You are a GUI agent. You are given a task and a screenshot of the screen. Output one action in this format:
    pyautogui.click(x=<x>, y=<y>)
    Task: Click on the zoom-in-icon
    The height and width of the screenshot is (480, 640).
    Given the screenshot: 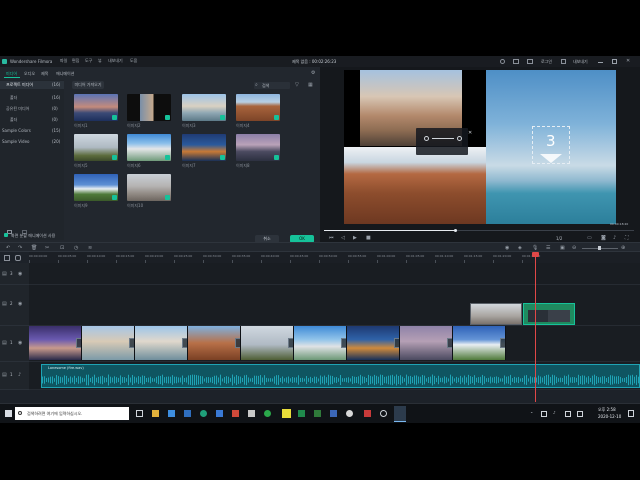 What is the action you would take?
    pyautogui.click(x=459, y=138)
    